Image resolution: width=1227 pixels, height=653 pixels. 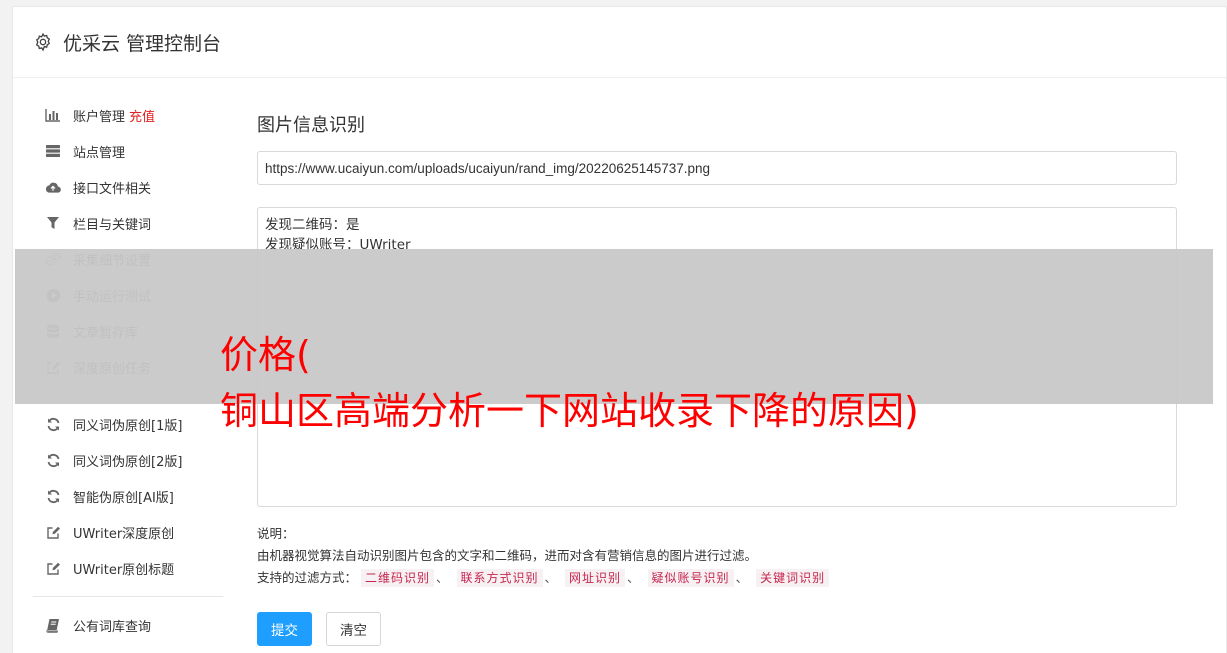 I want to click on sidebar-item-label: 站点管理, so click(x=99, y=153).